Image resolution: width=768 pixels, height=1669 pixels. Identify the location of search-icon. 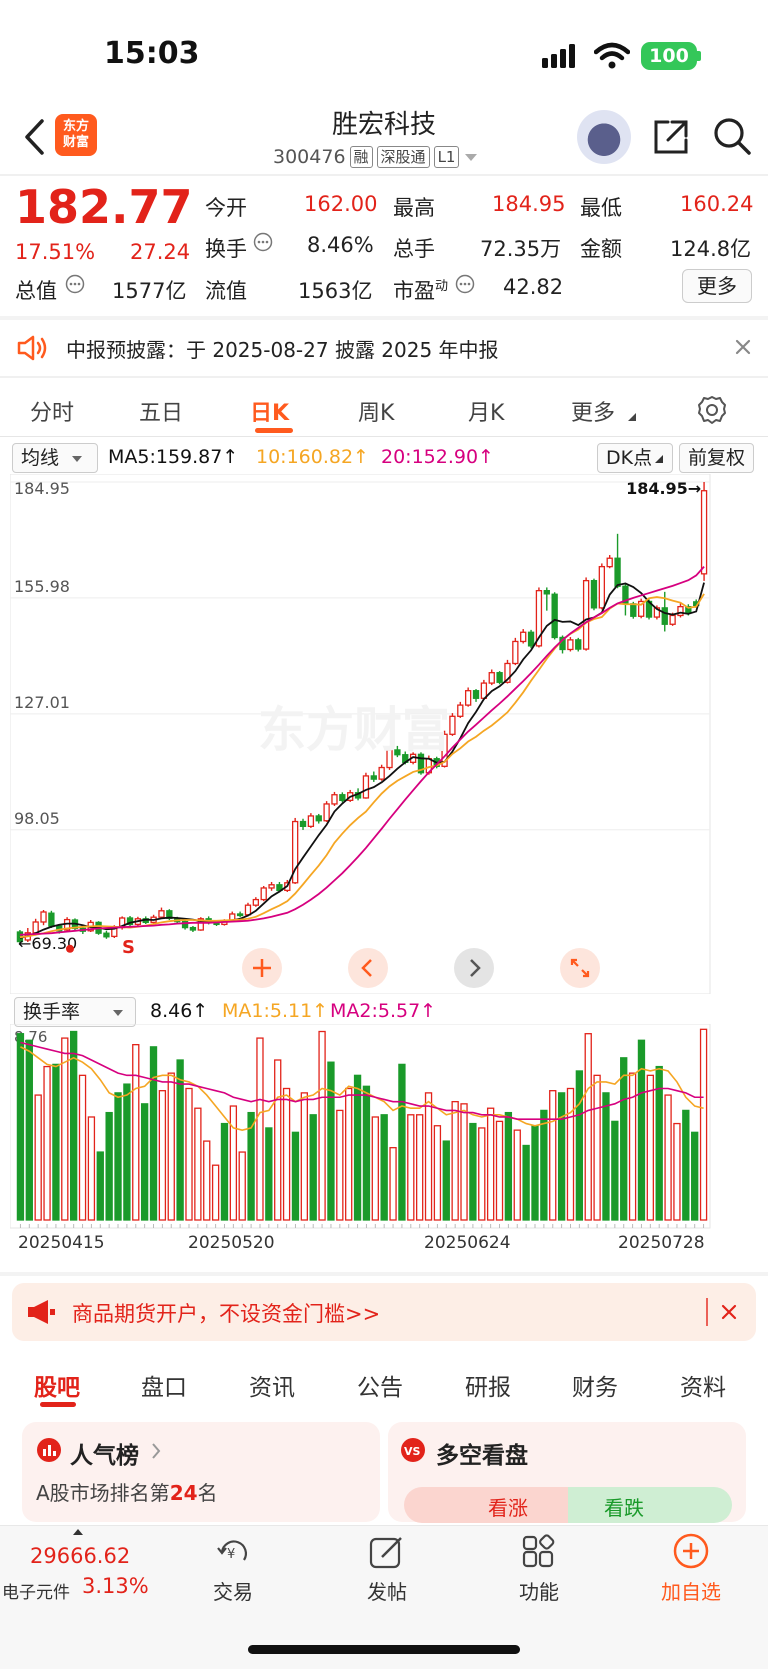
(732, 136).